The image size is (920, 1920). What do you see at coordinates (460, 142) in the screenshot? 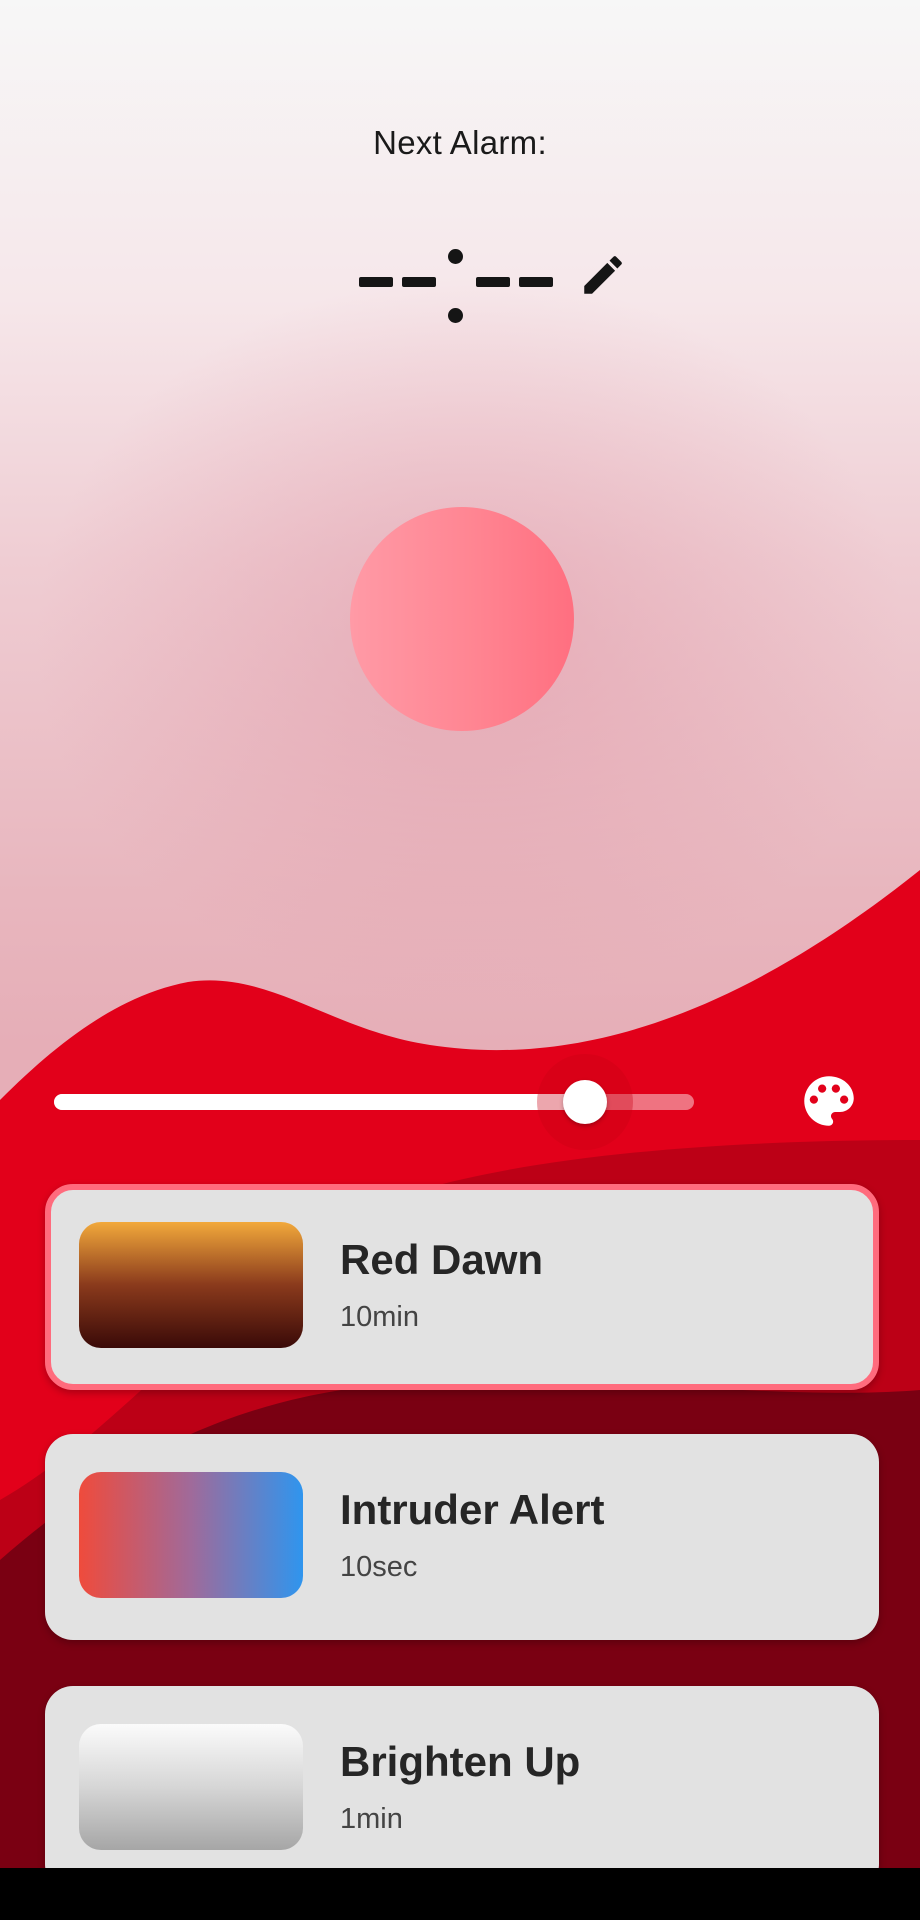
I see `next-alarm-label: Next Alarm:` at bounding box center [460, 142].